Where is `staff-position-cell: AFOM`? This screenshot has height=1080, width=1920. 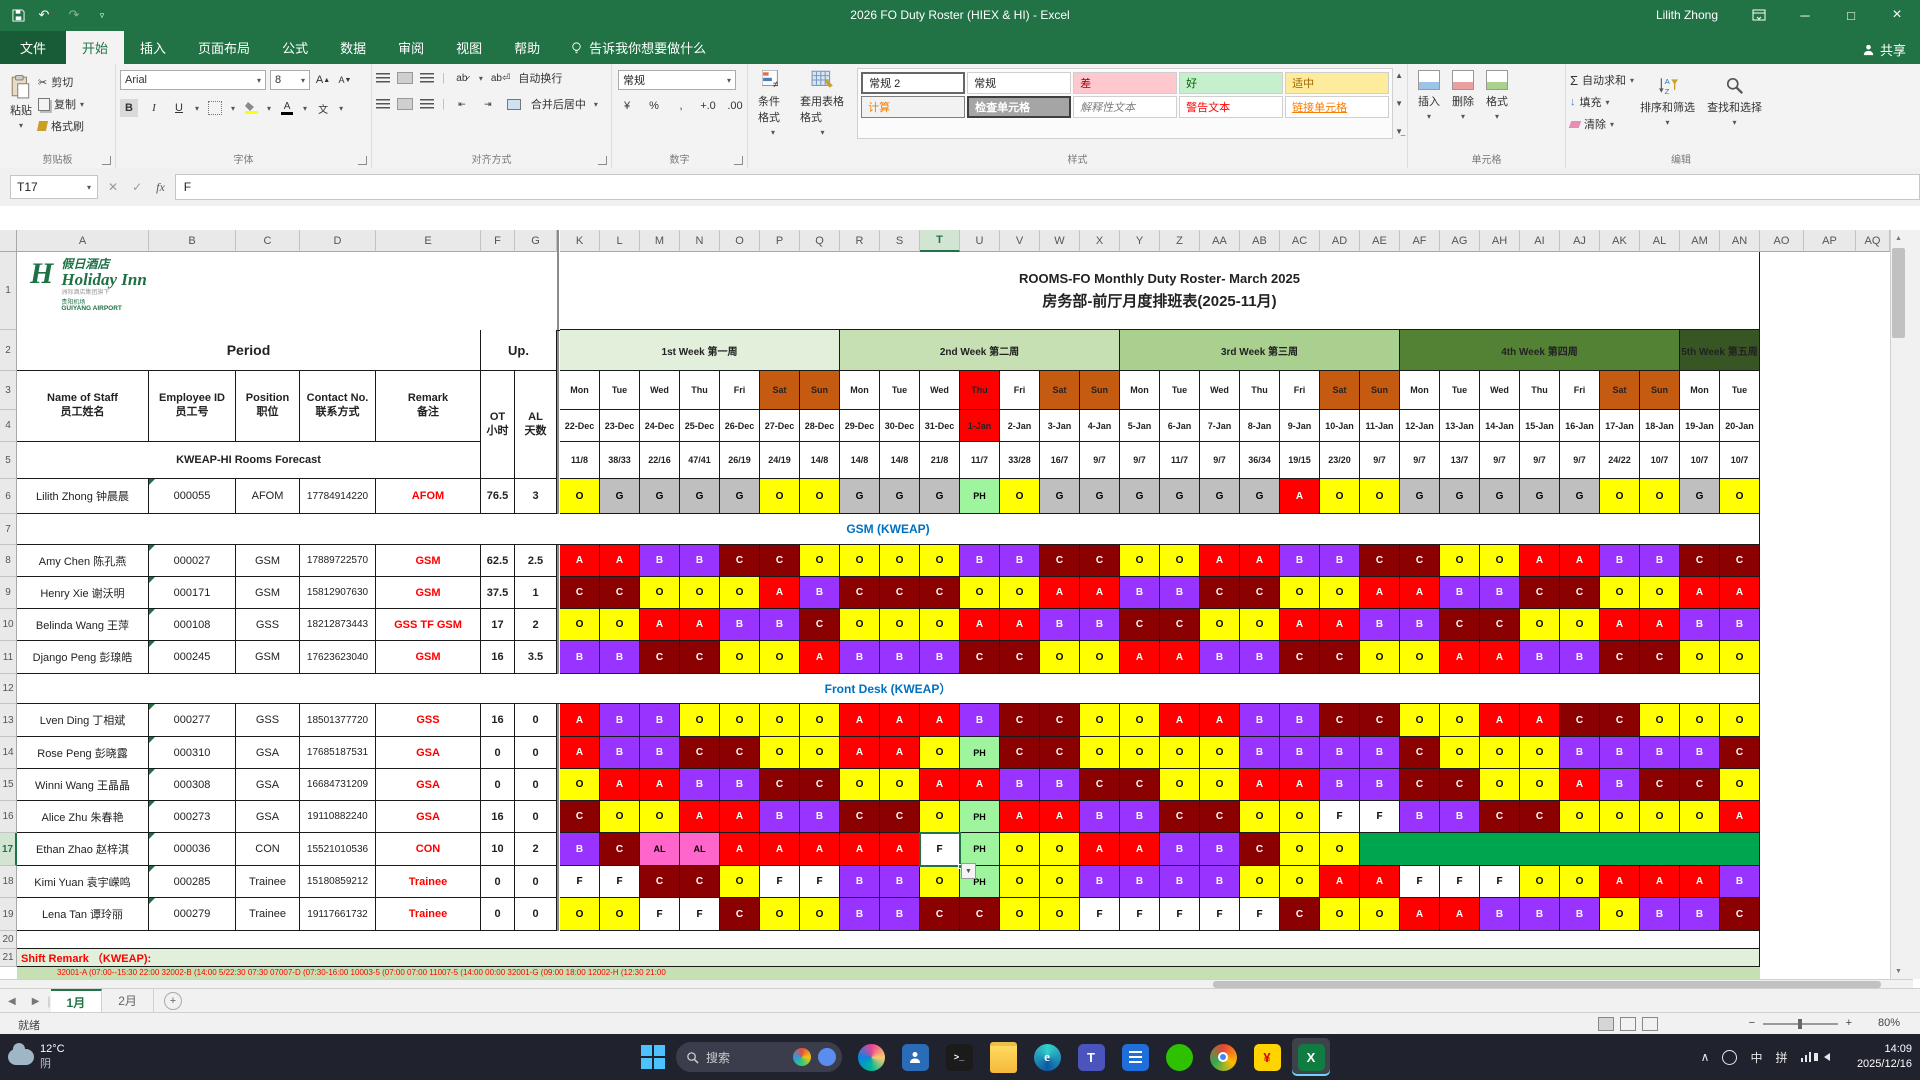 staff-position-cell: AFOM is located at coordinates (268, 496).